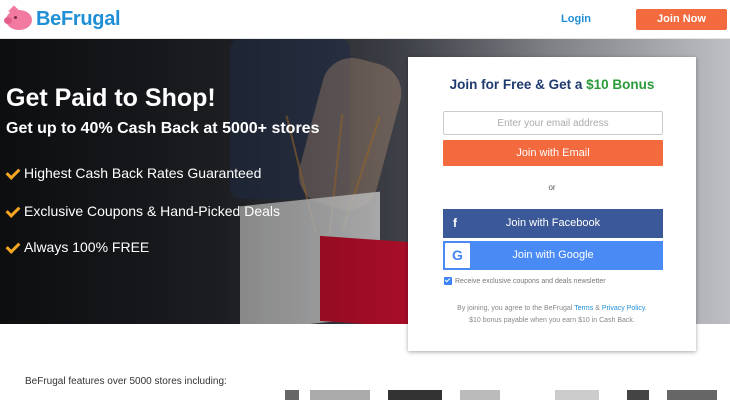 This screenshot has width=730, height=400. Describe the element at coordinates (552, 187) in the screenshot. I see `or-divider: or` at that location.